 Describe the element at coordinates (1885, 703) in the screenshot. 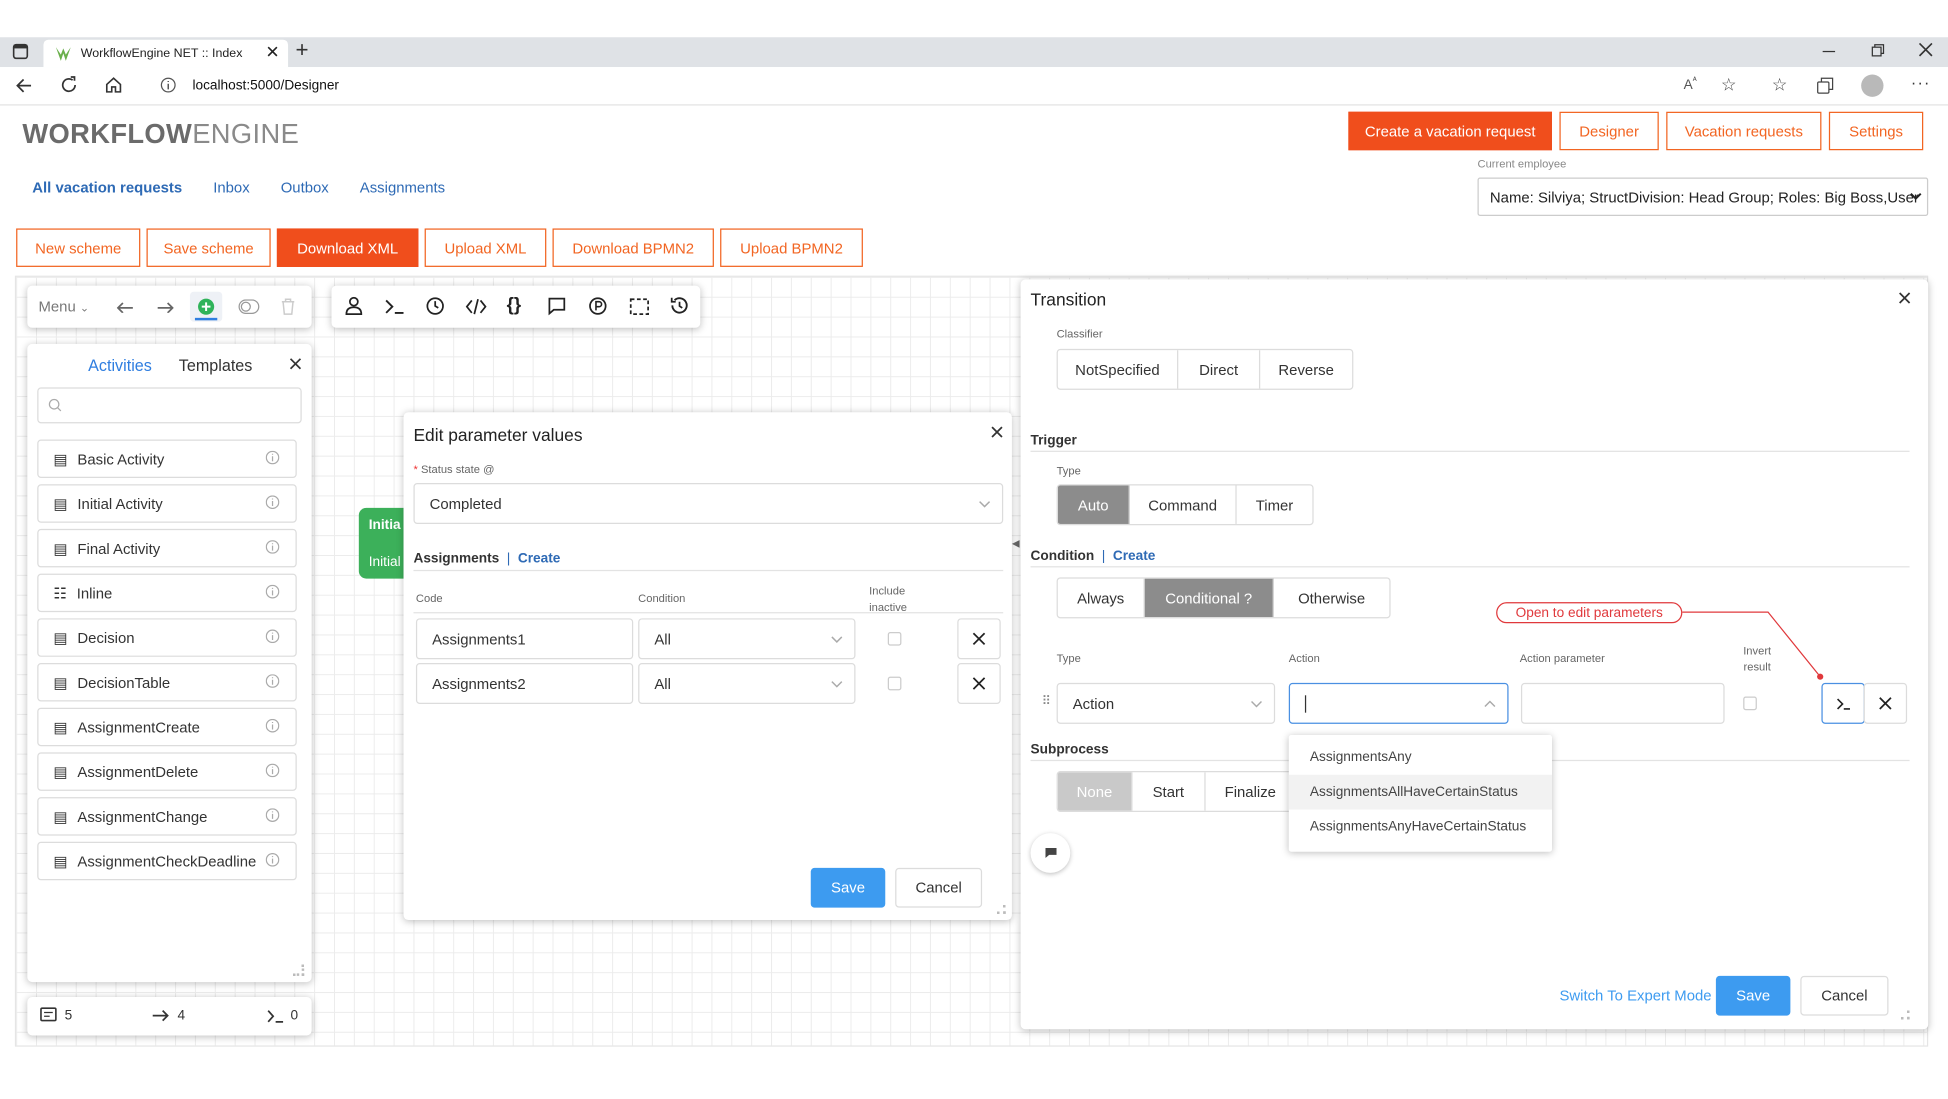

I see `delete-condition-button` at that location.